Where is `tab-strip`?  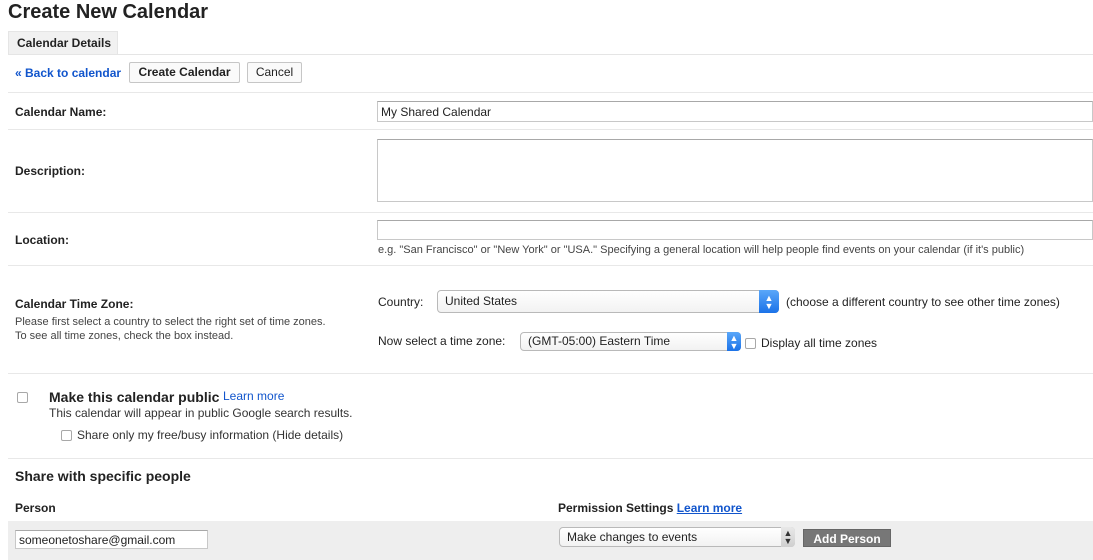 tab-strip is located at coordinates (550, 43).